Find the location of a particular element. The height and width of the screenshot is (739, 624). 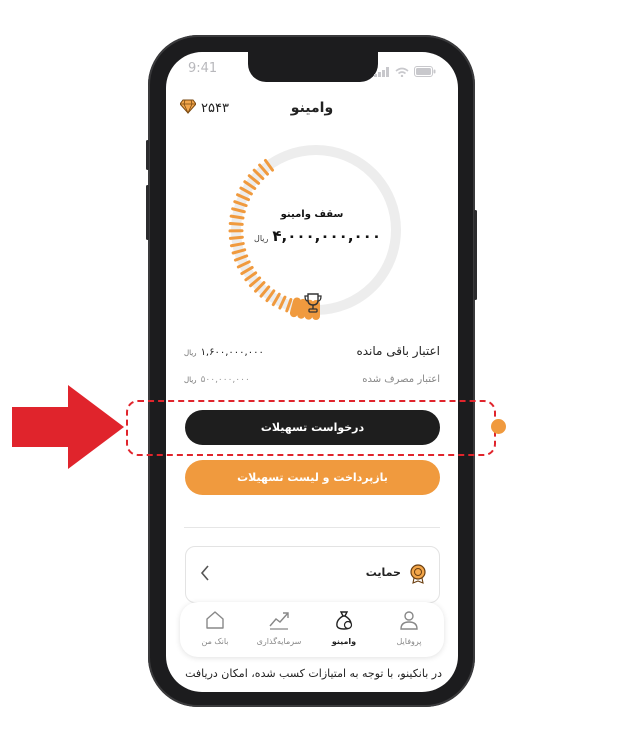

trend-chart-icon is located at coordinates (279, 623).